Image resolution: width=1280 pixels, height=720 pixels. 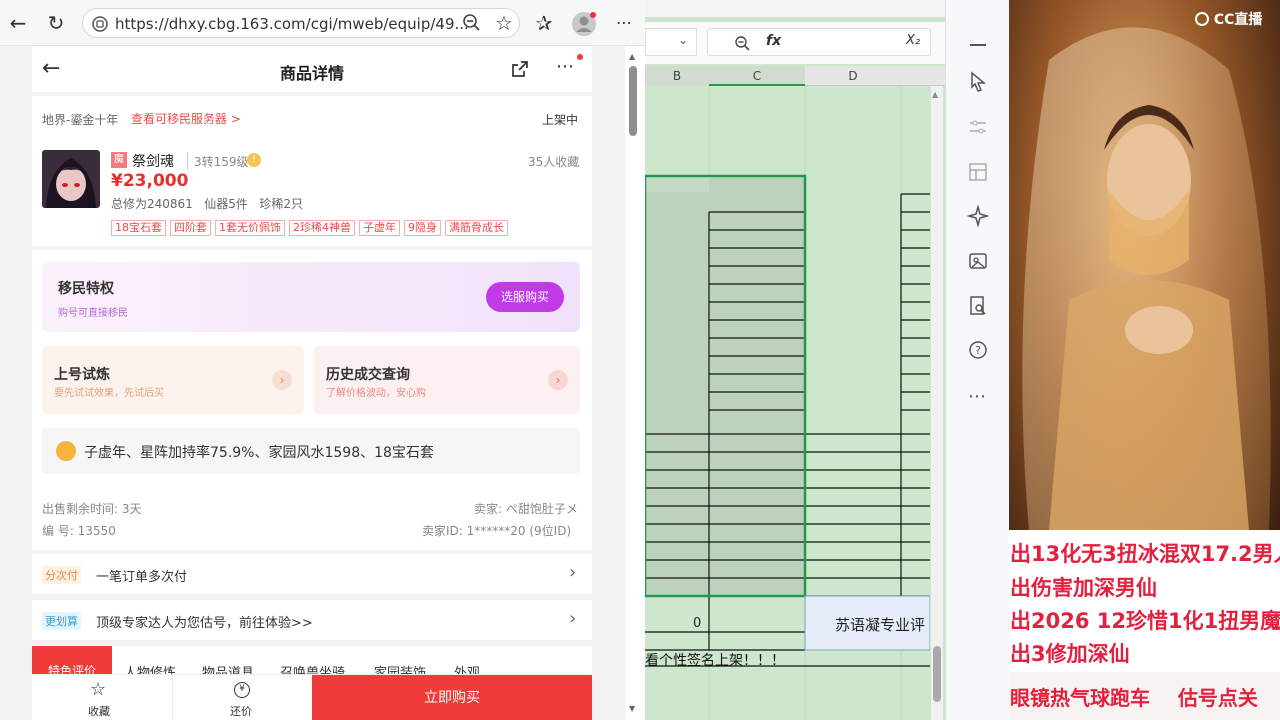 What do you see at coordinates (61, 621) in the screenshot?
I see `appraise-badge: 更划算` at bounding box center [61, 621].